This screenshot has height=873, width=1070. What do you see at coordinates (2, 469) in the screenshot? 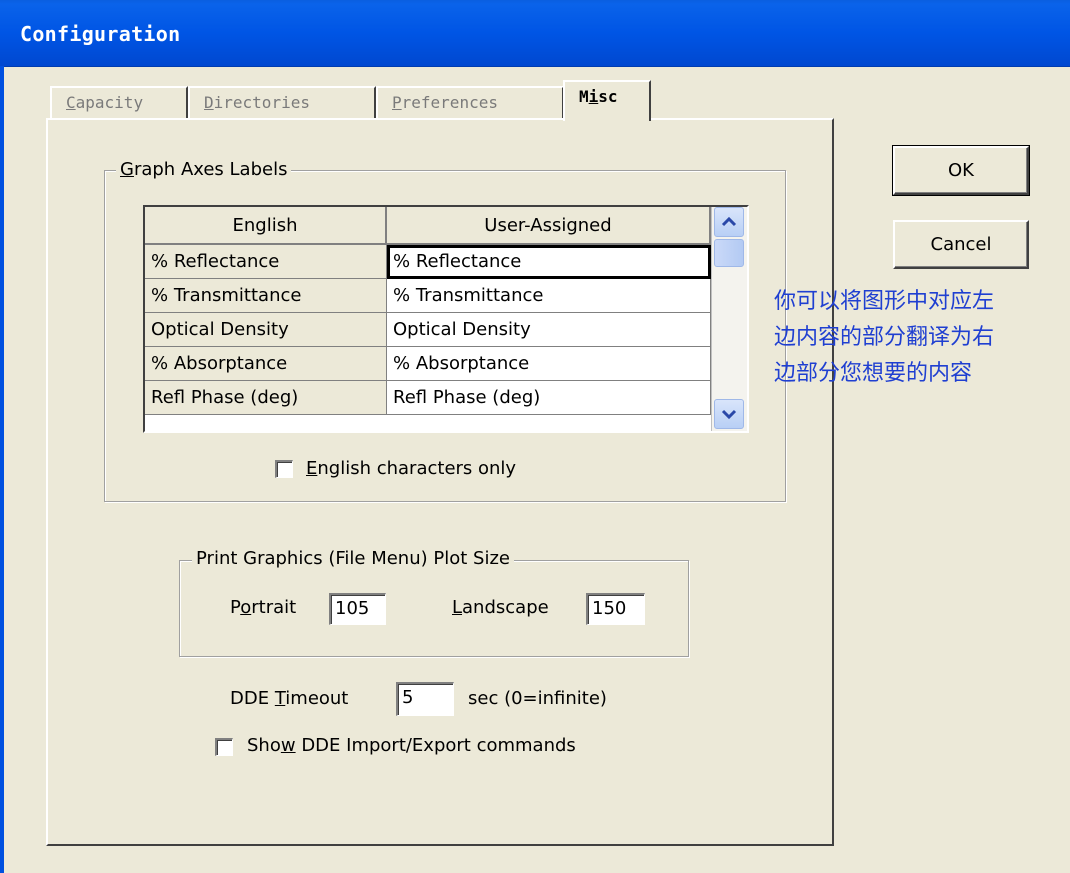
I see `window-frame-edge` at bounding box center [2, 469].